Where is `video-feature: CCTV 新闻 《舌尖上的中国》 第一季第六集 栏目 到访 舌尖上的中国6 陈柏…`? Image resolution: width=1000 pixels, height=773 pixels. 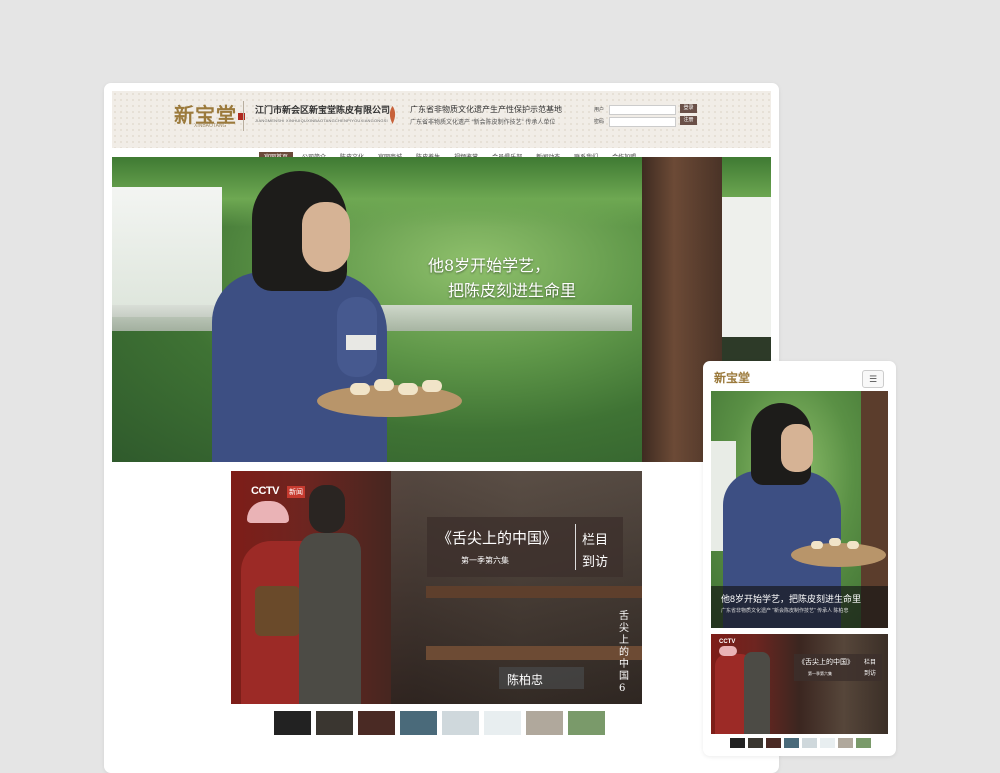
video-feature: CCTV 新闻 《舌尖上的中国》 第一季第六集 栏目 到访 舌尖上的中国6 陈柏… is located at coordinates (436, 587).